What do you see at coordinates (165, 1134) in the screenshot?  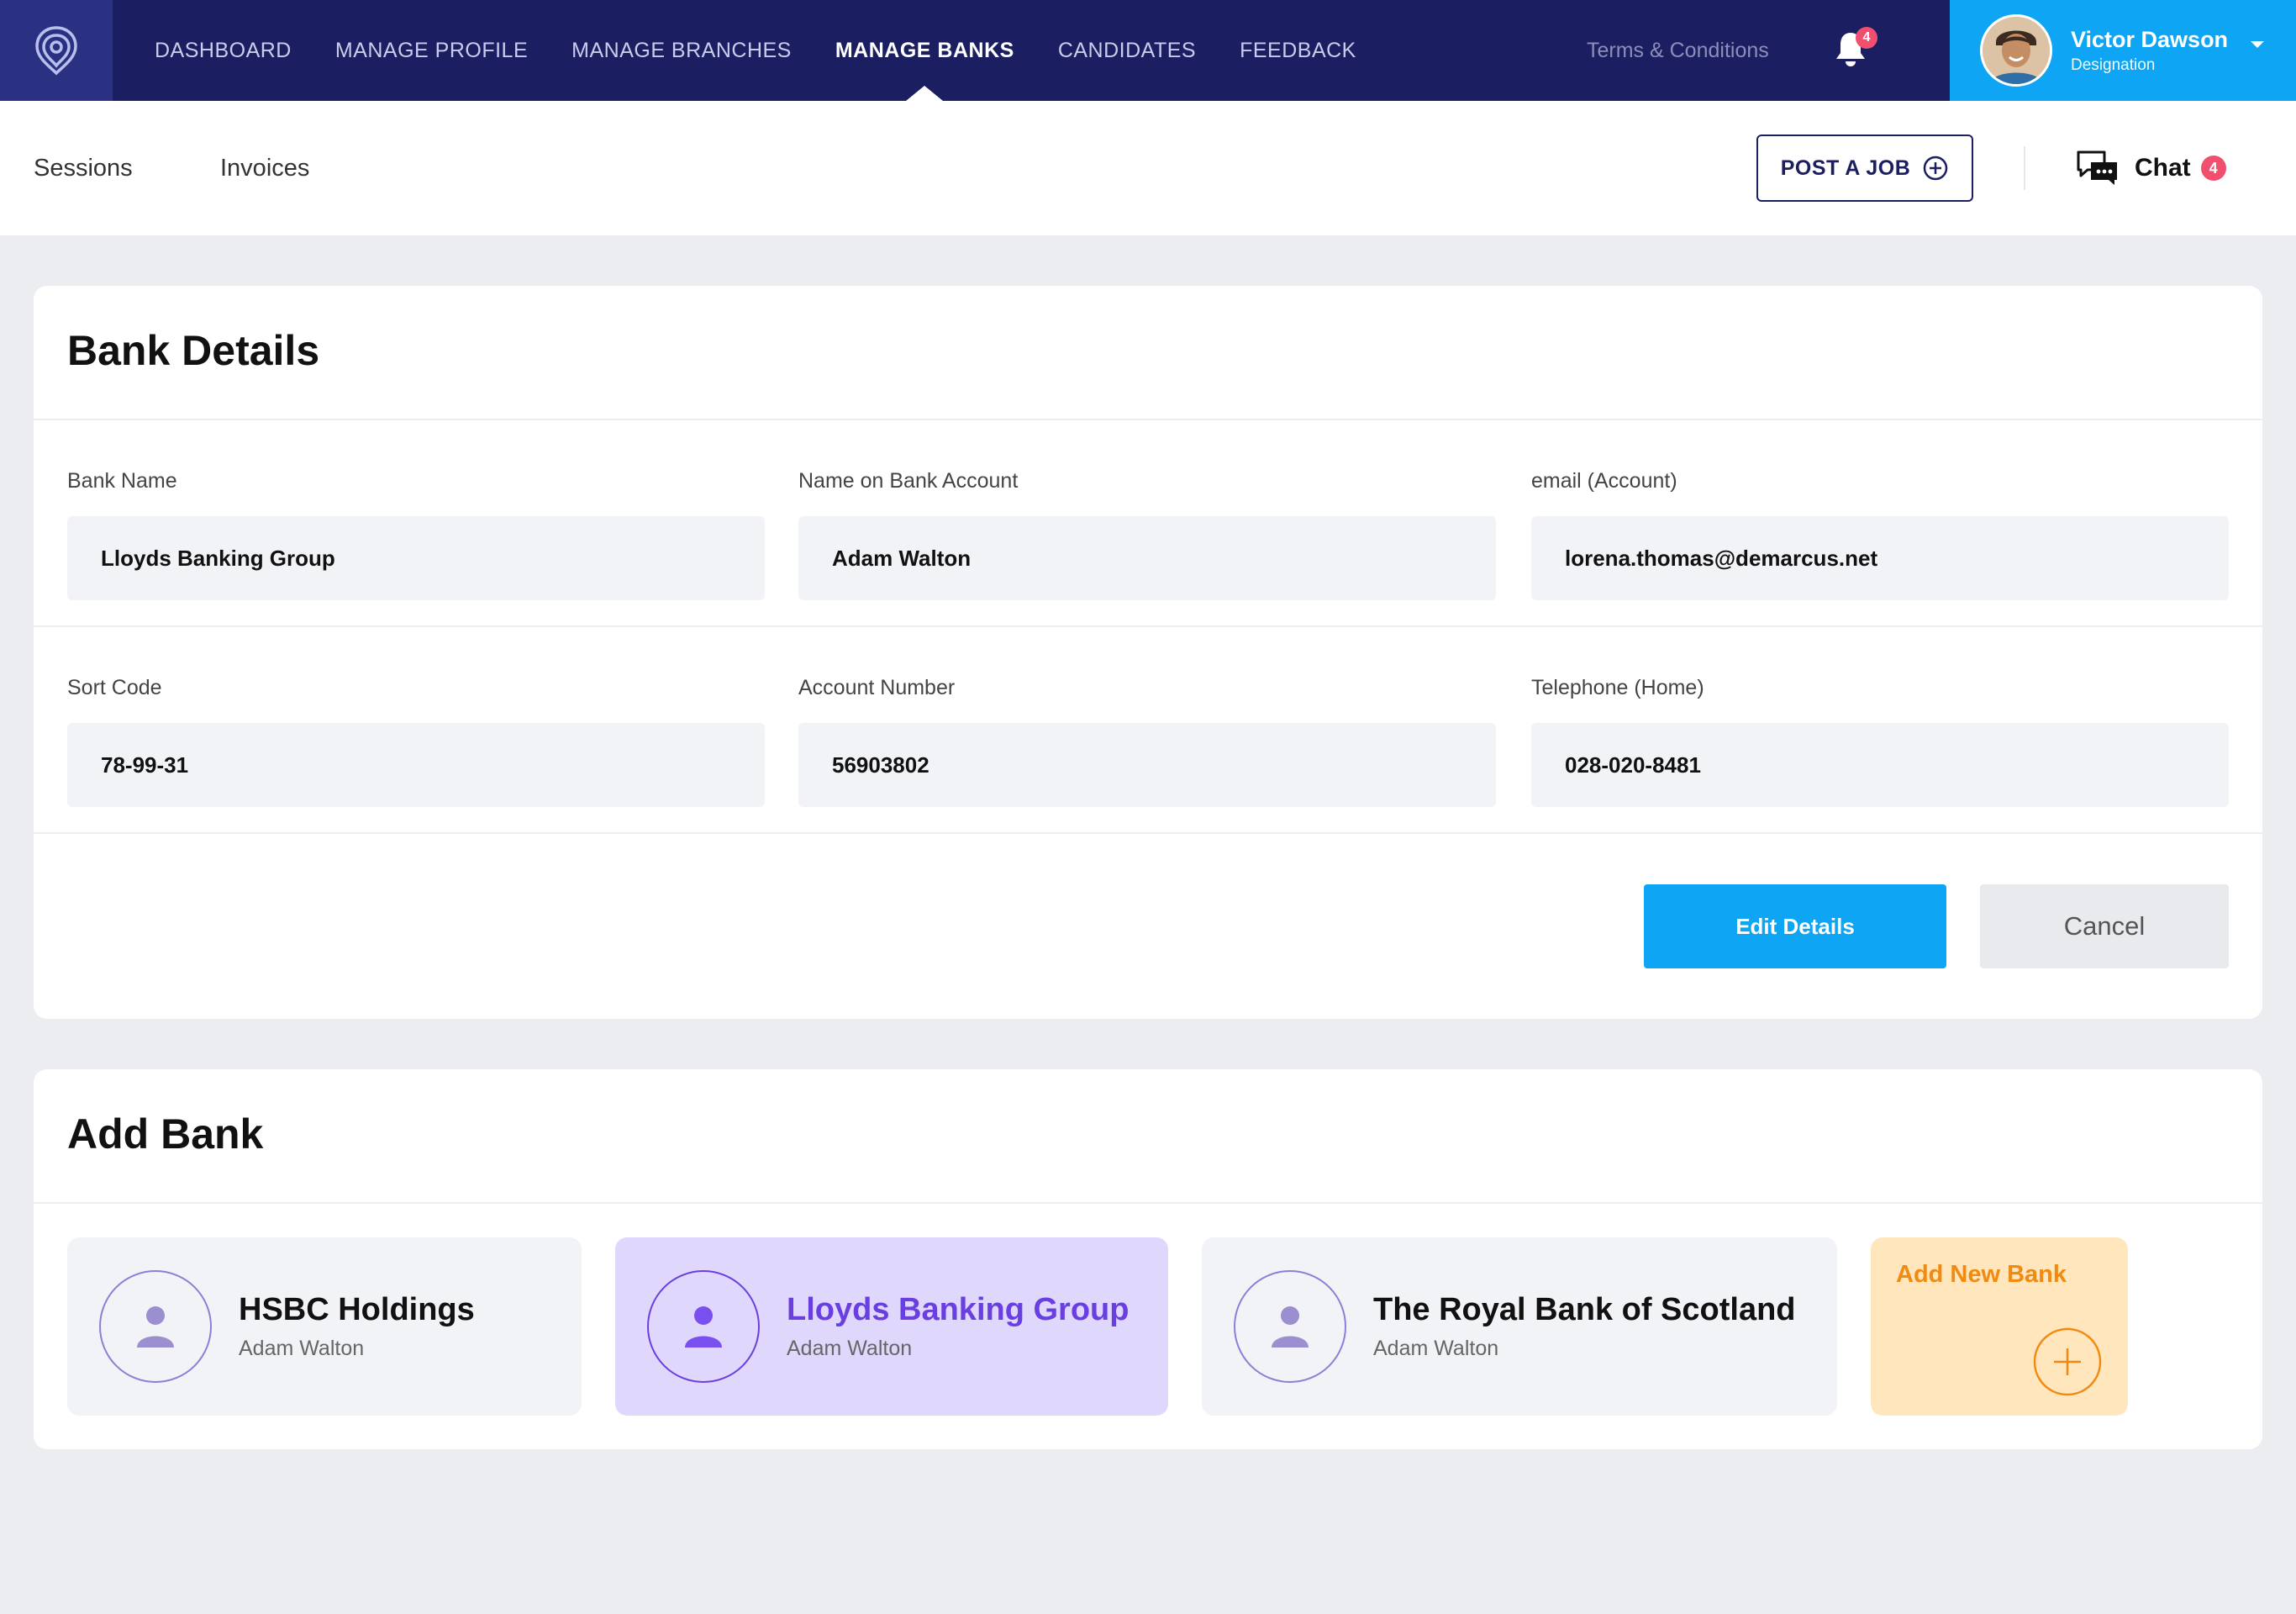 I see `add-bank-title: Add Bank` at bounding box center [165, 1134].